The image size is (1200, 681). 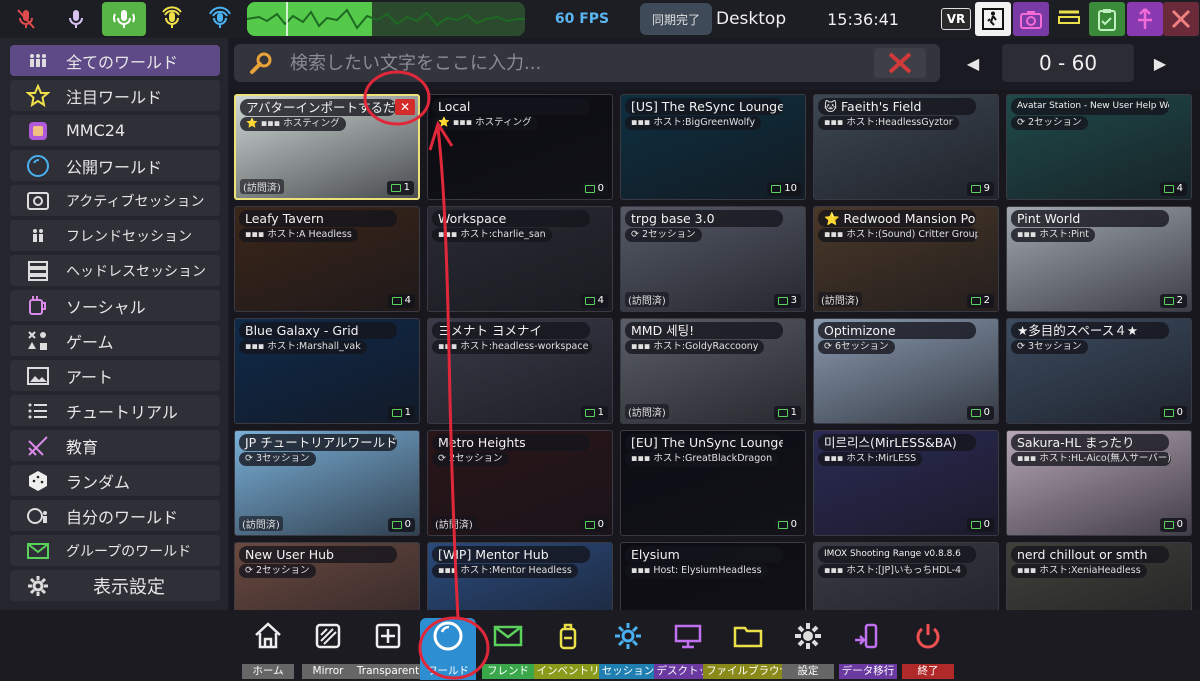 What do you see at coordinates (900, 63) in the screenshot?
I see `clear-search-button` at bounding box center [900, 63].